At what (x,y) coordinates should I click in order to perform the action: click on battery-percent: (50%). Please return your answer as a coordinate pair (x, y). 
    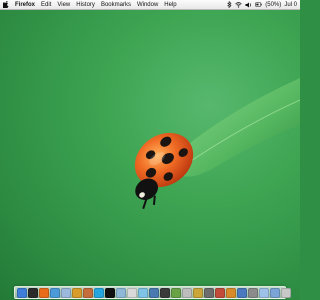
    Looking at the image, I should click on (273, 4).